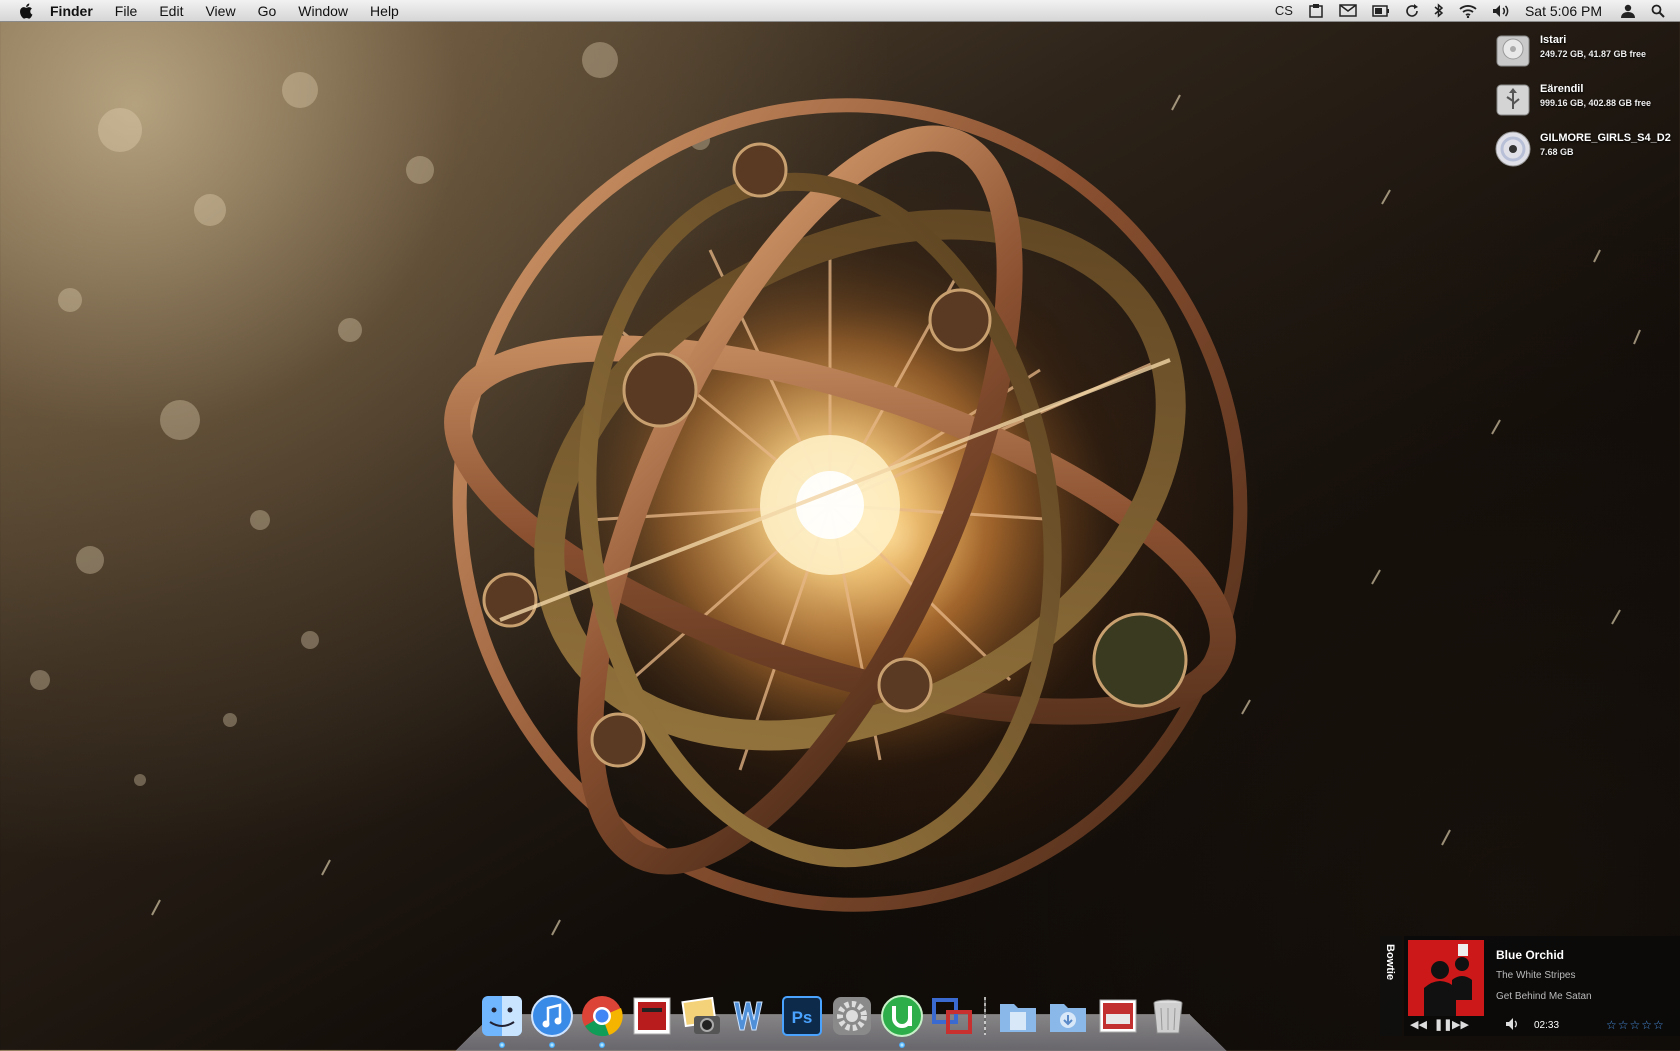 This screenshot has height=1051, width=1680. I want to click on volume-info: 7.68 GB, so click(1557, 152).